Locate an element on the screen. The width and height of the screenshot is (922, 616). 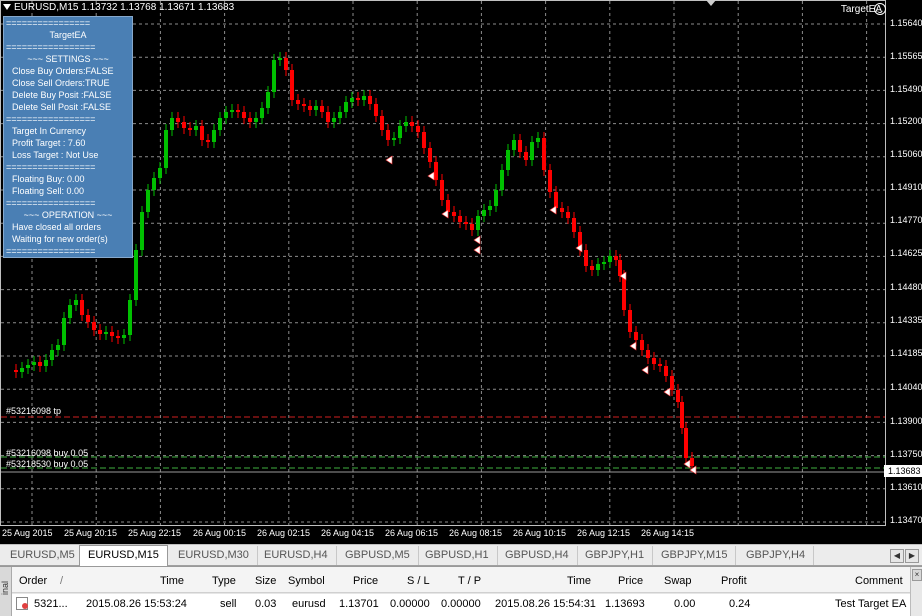
col-header-sl: S / L is located at coordinates (418, 581).